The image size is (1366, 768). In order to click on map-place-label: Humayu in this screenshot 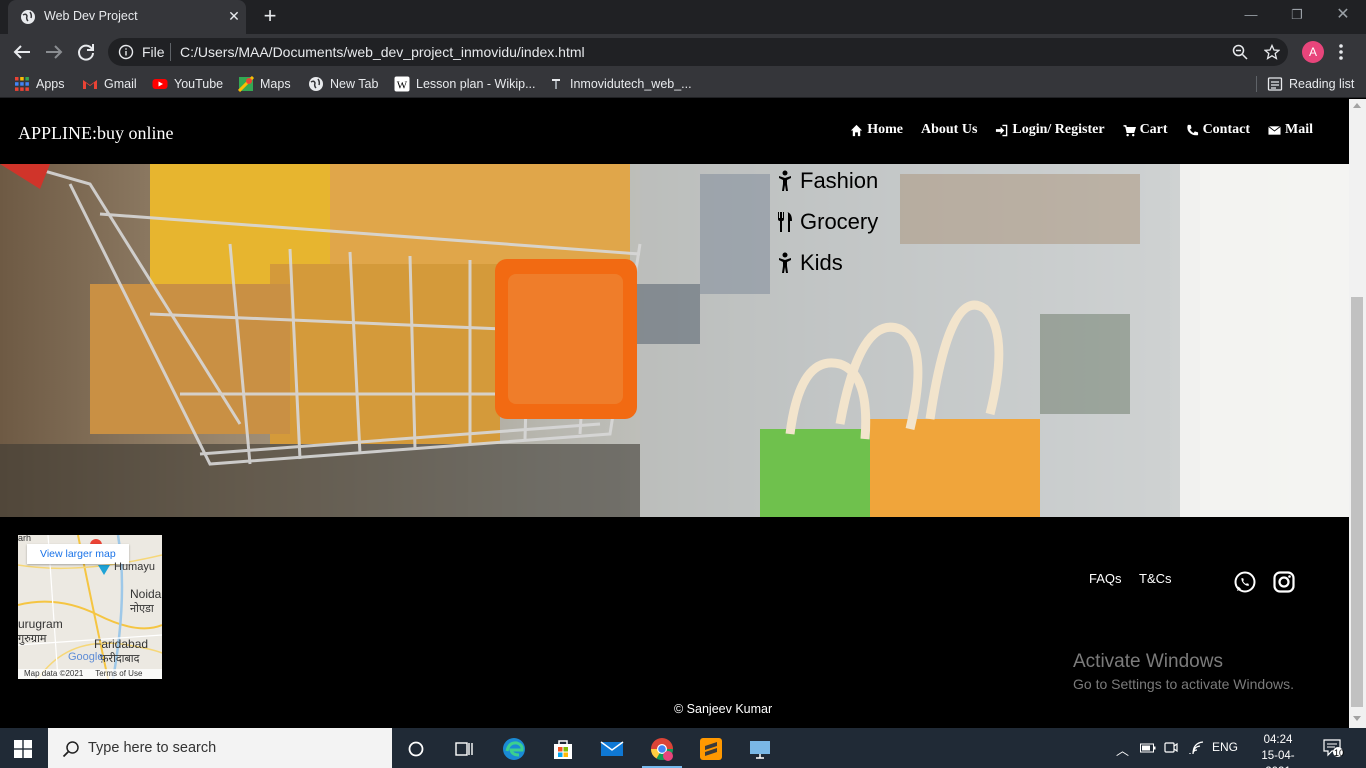, I will do `click(134, 567)`.